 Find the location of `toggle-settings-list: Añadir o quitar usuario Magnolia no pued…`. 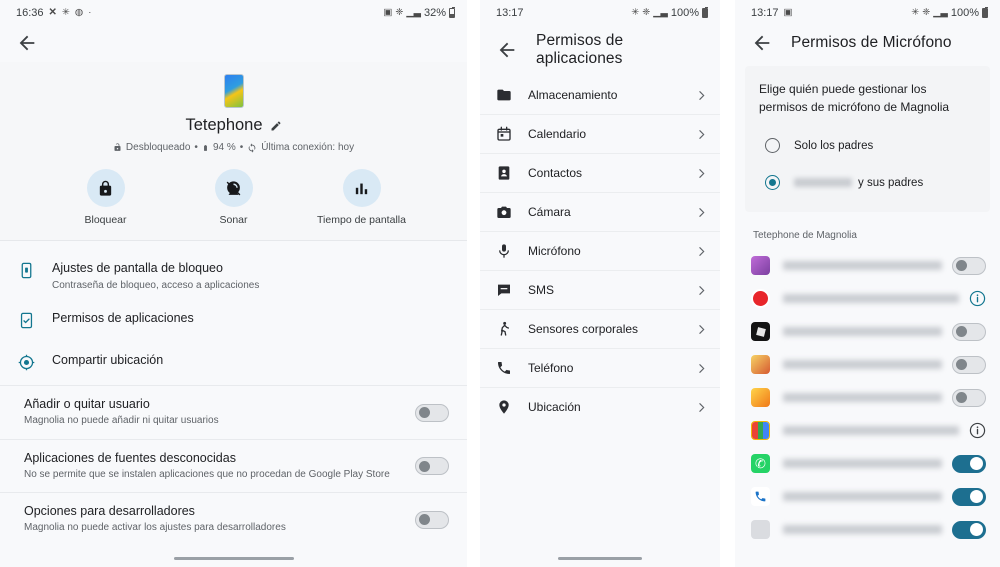

toggle-settings-list: Añadir o quitar usuario Magnolia no pued… is located at coordinates (233, 465).